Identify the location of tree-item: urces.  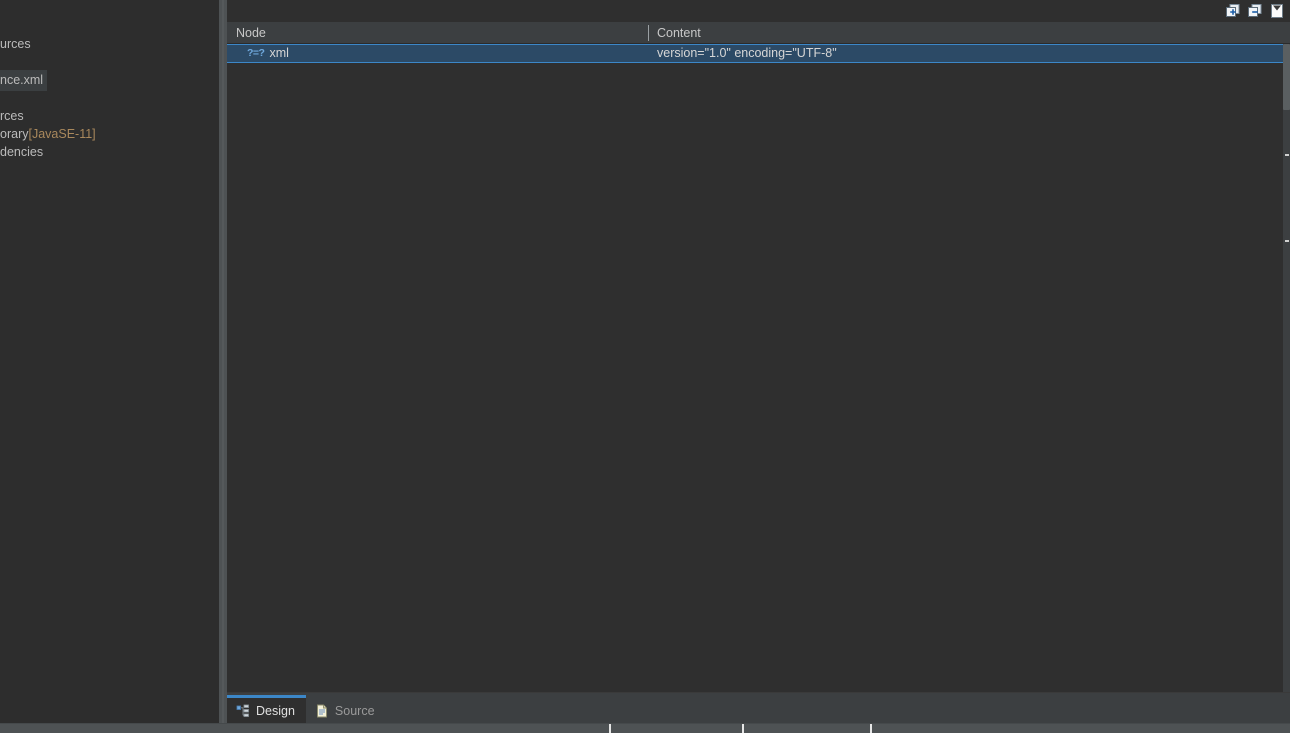
(15, 44).